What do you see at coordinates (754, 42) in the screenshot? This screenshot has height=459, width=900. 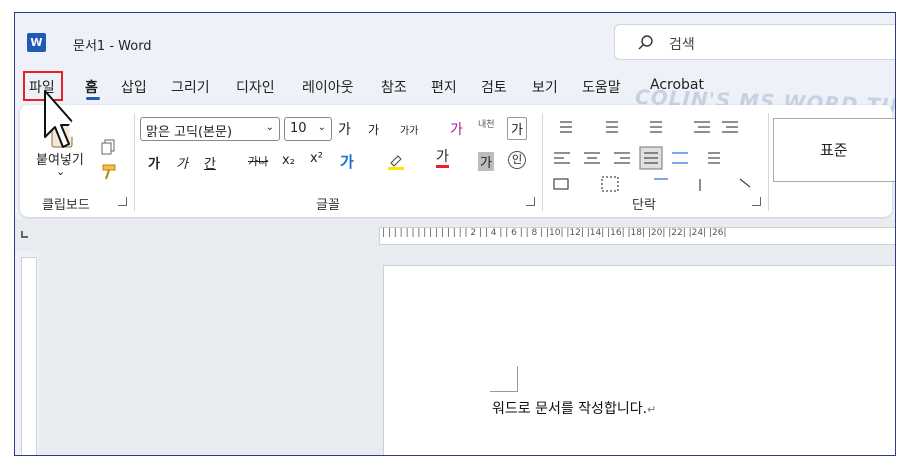 I see `search-box: 검색` at bounding box center [754, 42].